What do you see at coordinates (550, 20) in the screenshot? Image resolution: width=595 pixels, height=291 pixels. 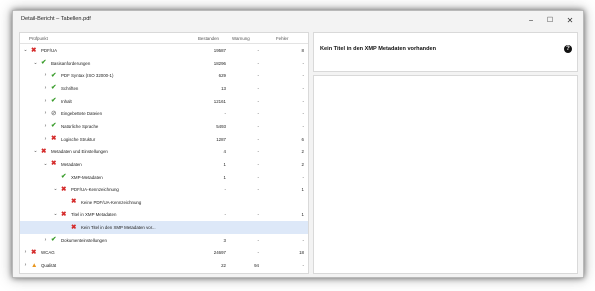 I see `maximize-button: ☐` at bounding box center [550, 20].